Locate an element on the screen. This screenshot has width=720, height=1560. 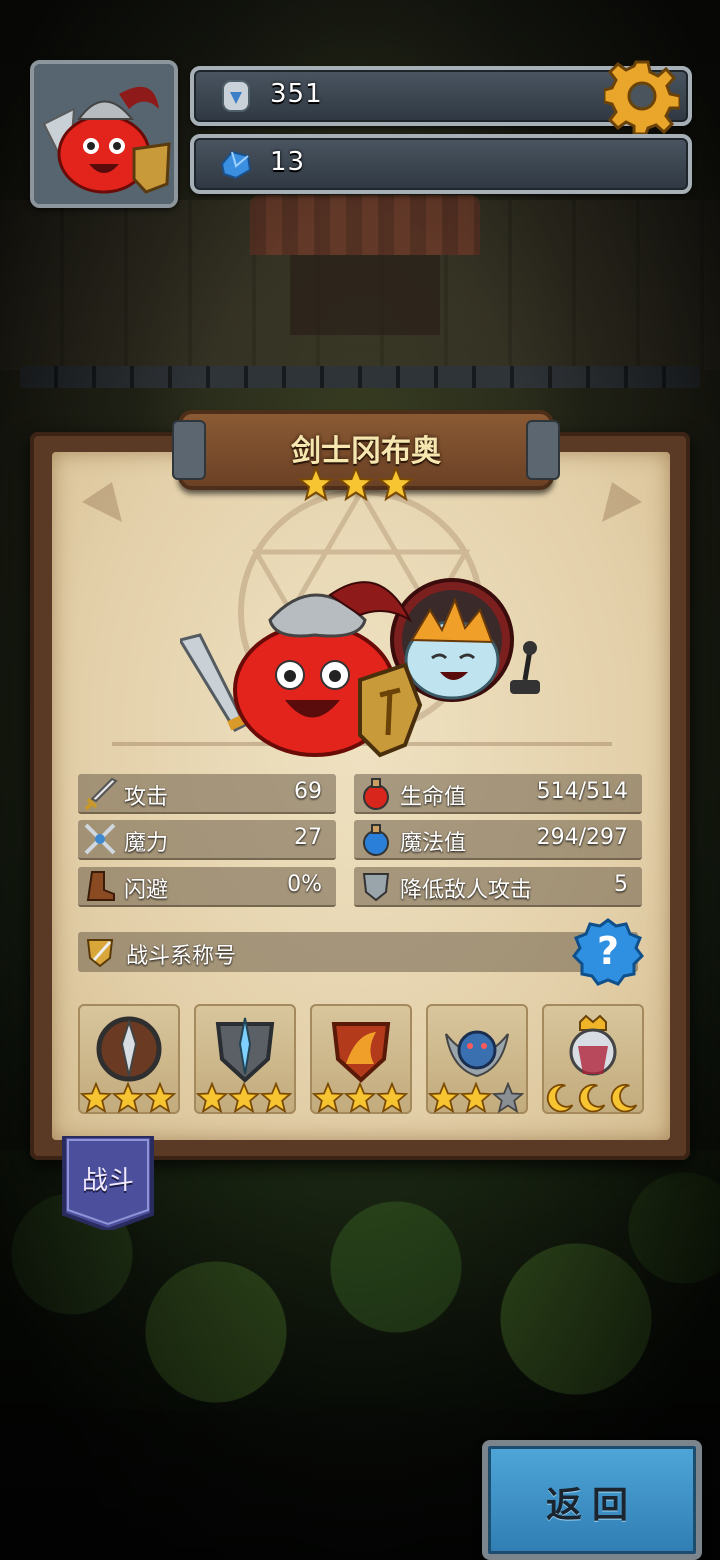
stat-defense: 降低敌人攻击 5 is located at coordinates (498, 887).